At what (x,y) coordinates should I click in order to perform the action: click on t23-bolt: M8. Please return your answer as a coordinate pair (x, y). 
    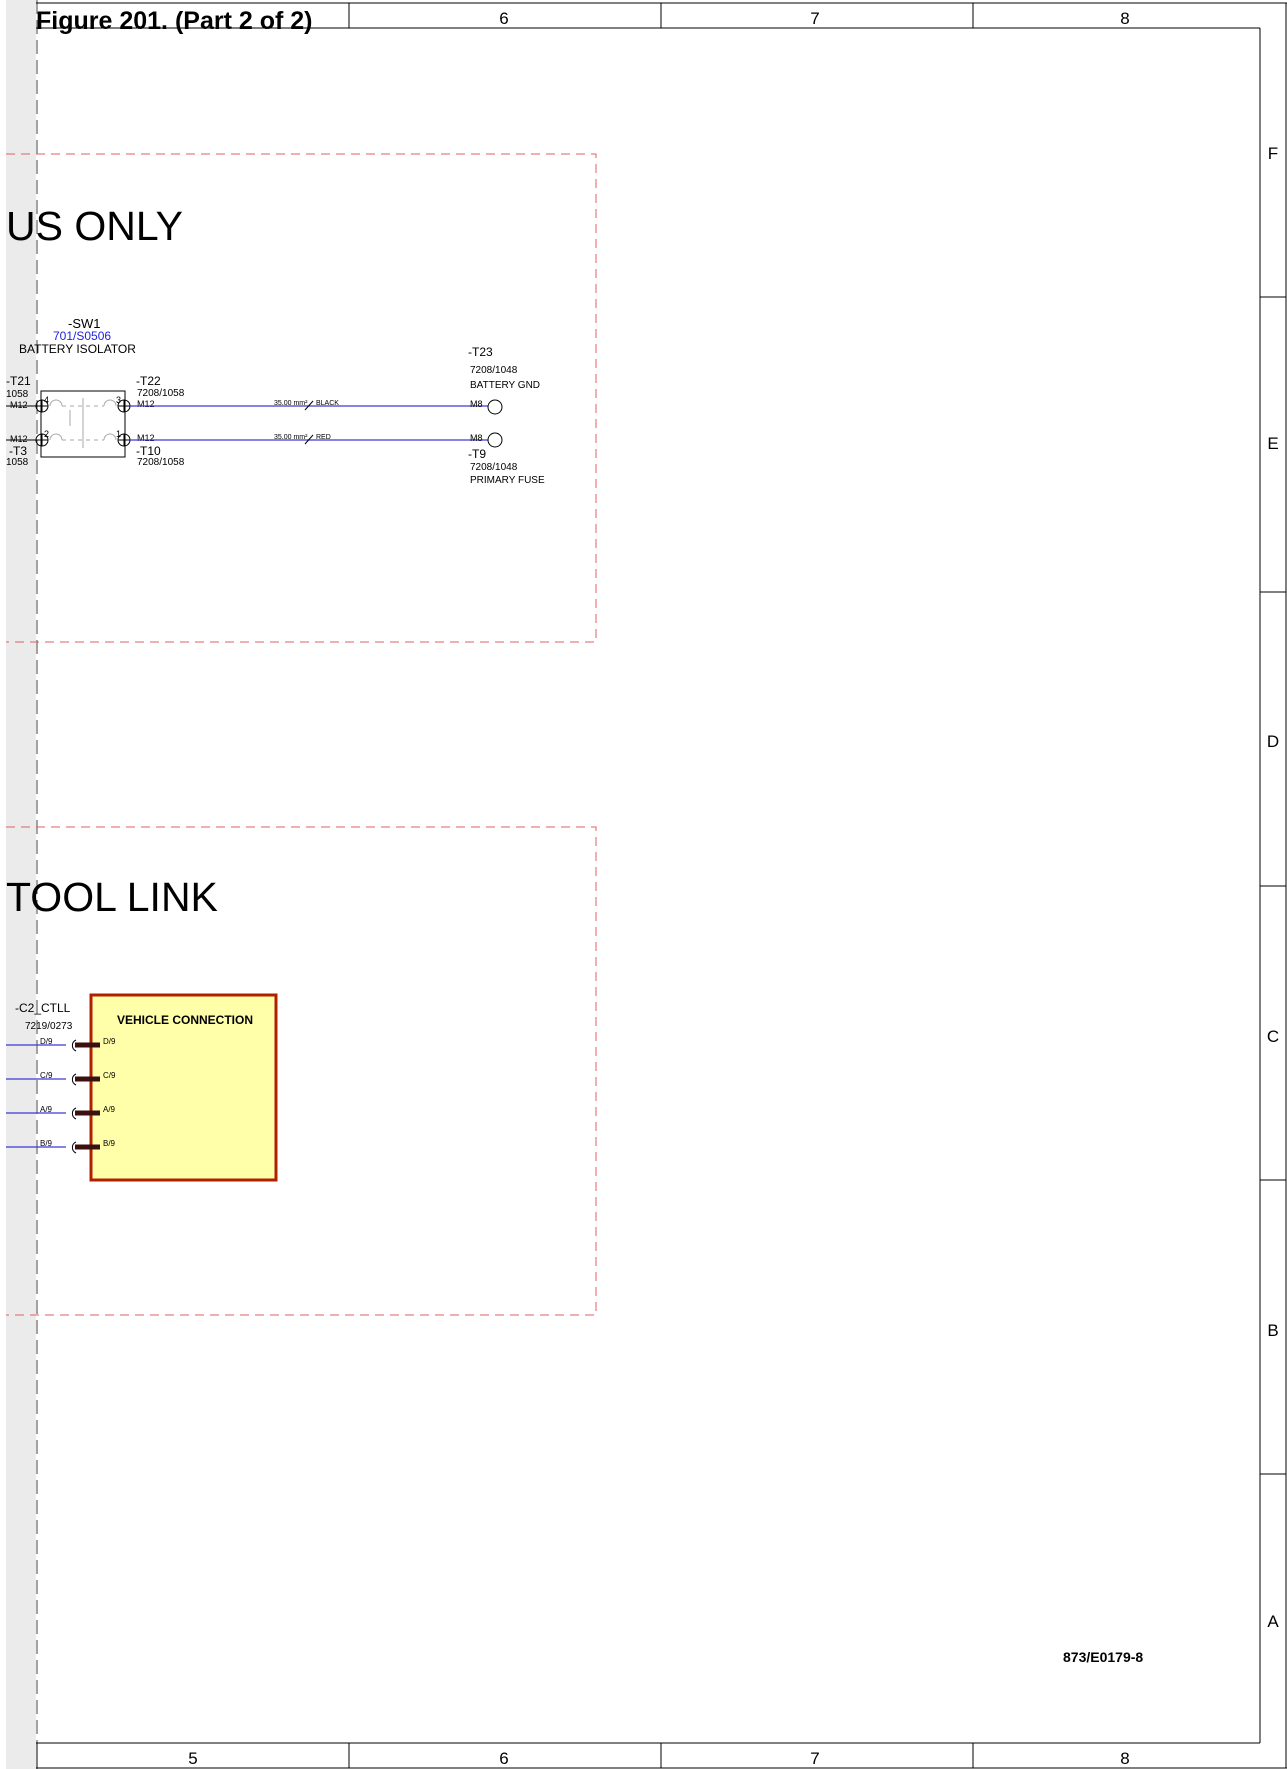
    Looking at the image, I should click on (476, 404).